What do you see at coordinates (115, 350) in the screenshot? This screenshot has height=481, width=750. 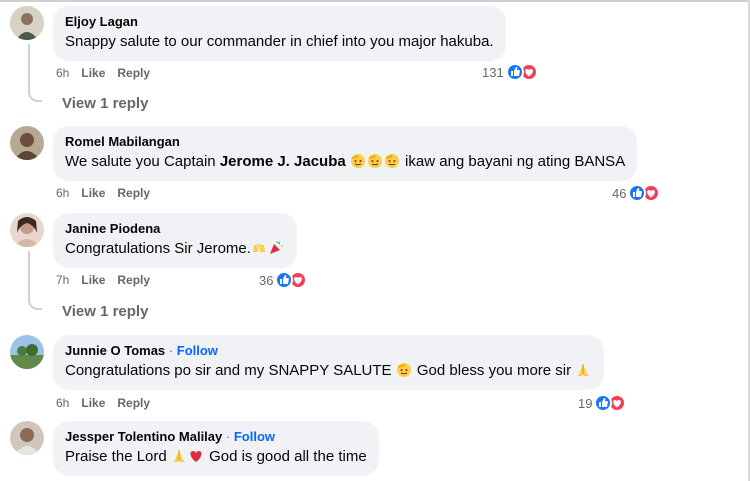 I see `comment-author: Junnie O Tomas` at bounding box center [115, 350].